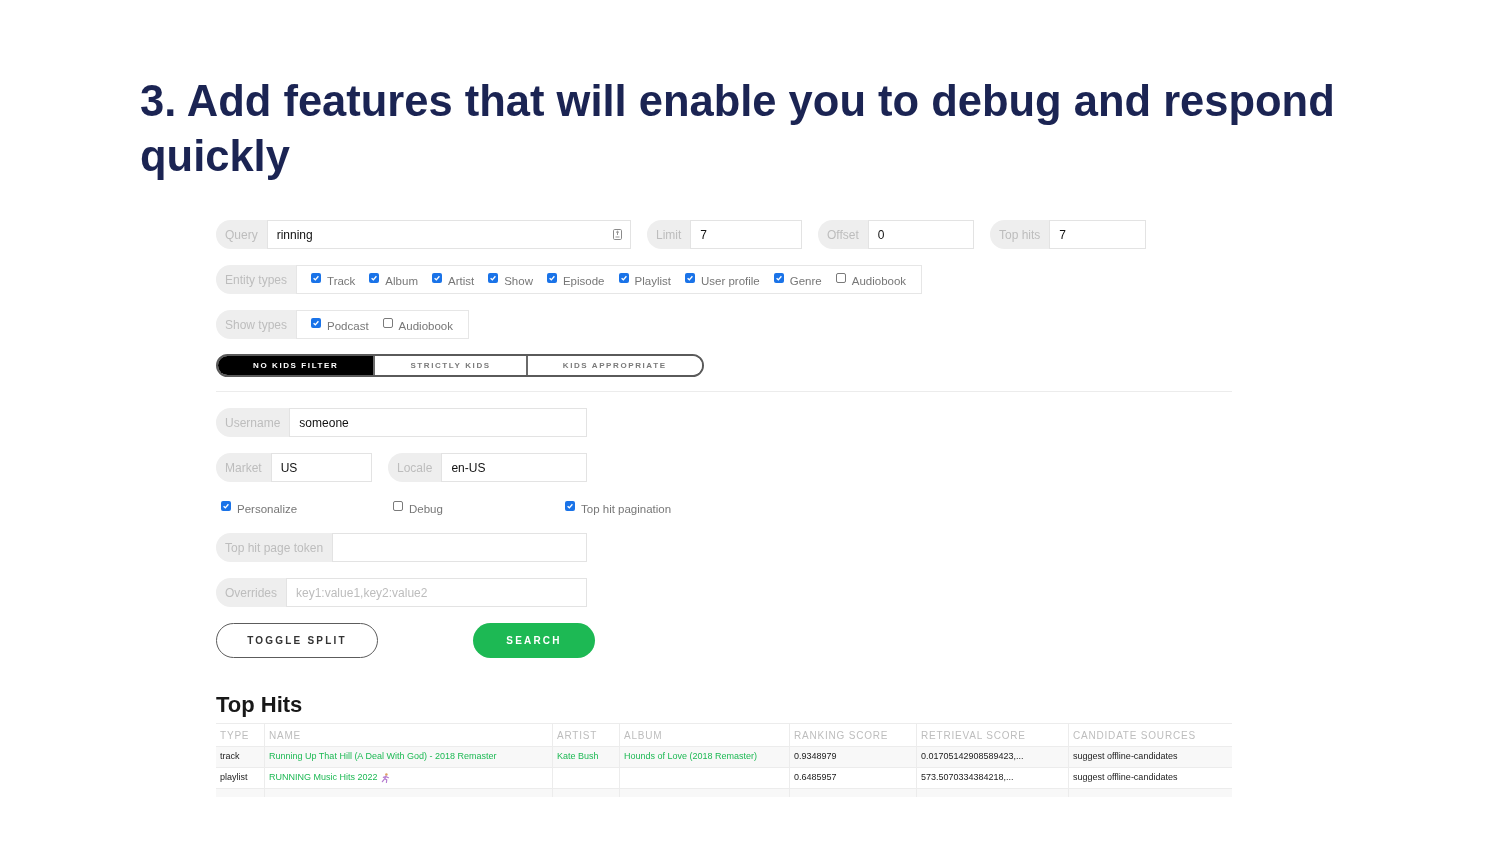  Describe the element at coordinates (746, 234) in the screenshot. I see `limit-input: 7` at that location.